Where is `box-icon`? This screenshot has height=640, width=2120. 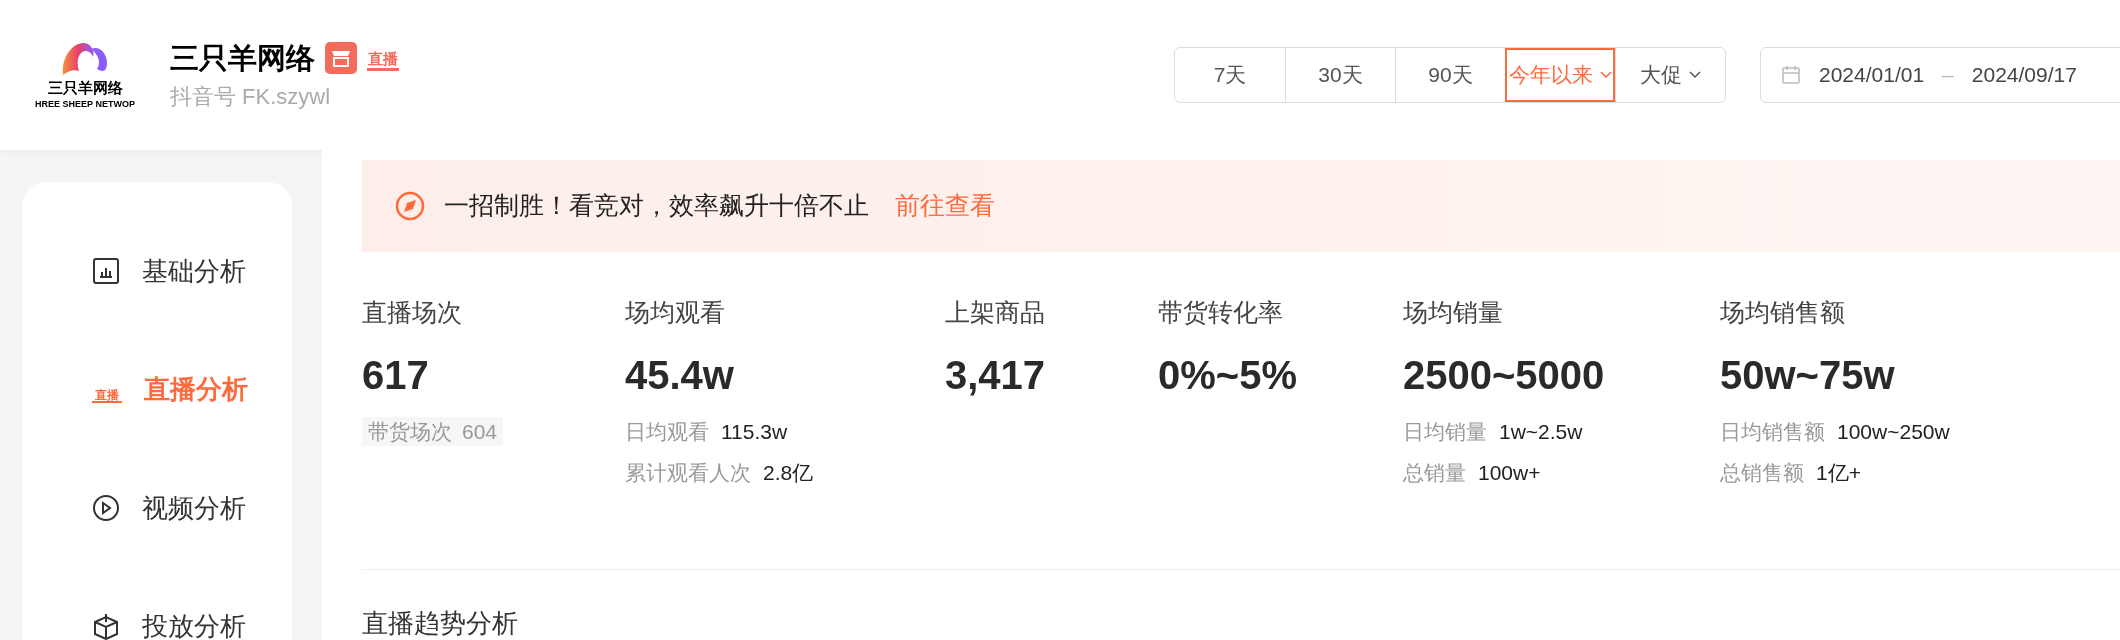 box-icon is located at coordinates (106, 625).